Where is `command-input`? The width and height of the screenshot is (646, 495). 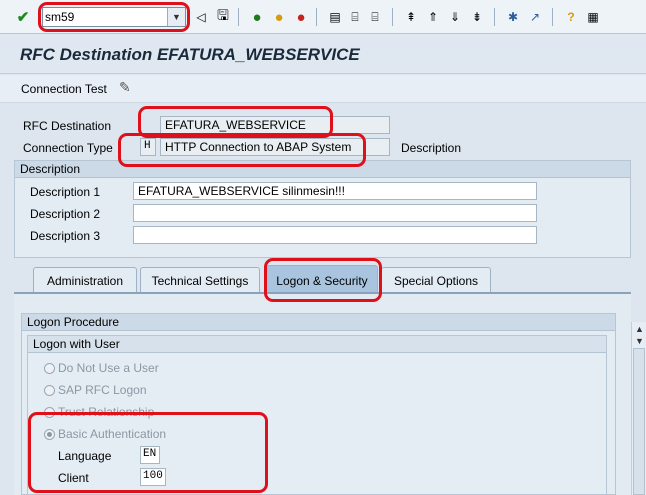
command-input is located at coordinates (104, 17).